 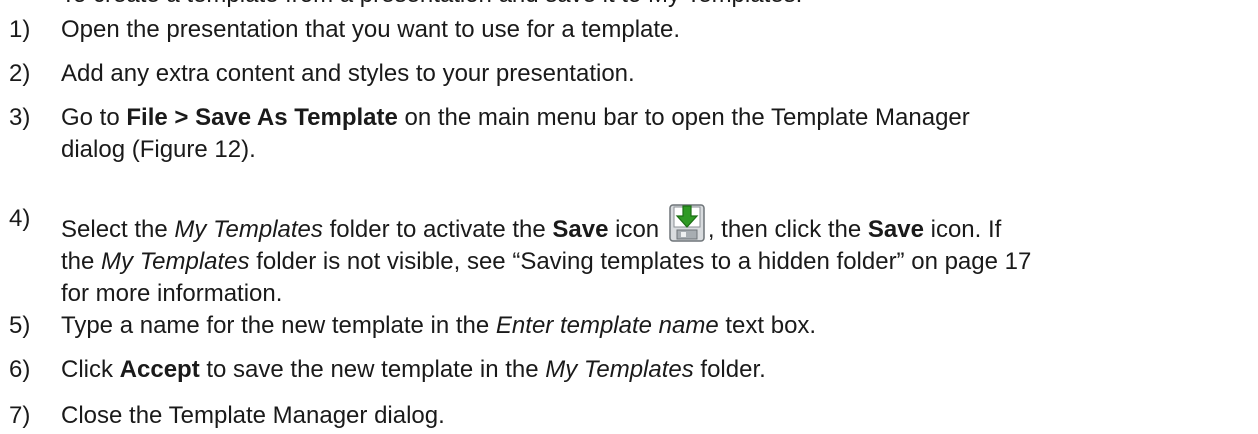 What do you see at coordinates (20, 218) in the screenshot?
I see `step-number: 4)` at bounding box center [20, 218].